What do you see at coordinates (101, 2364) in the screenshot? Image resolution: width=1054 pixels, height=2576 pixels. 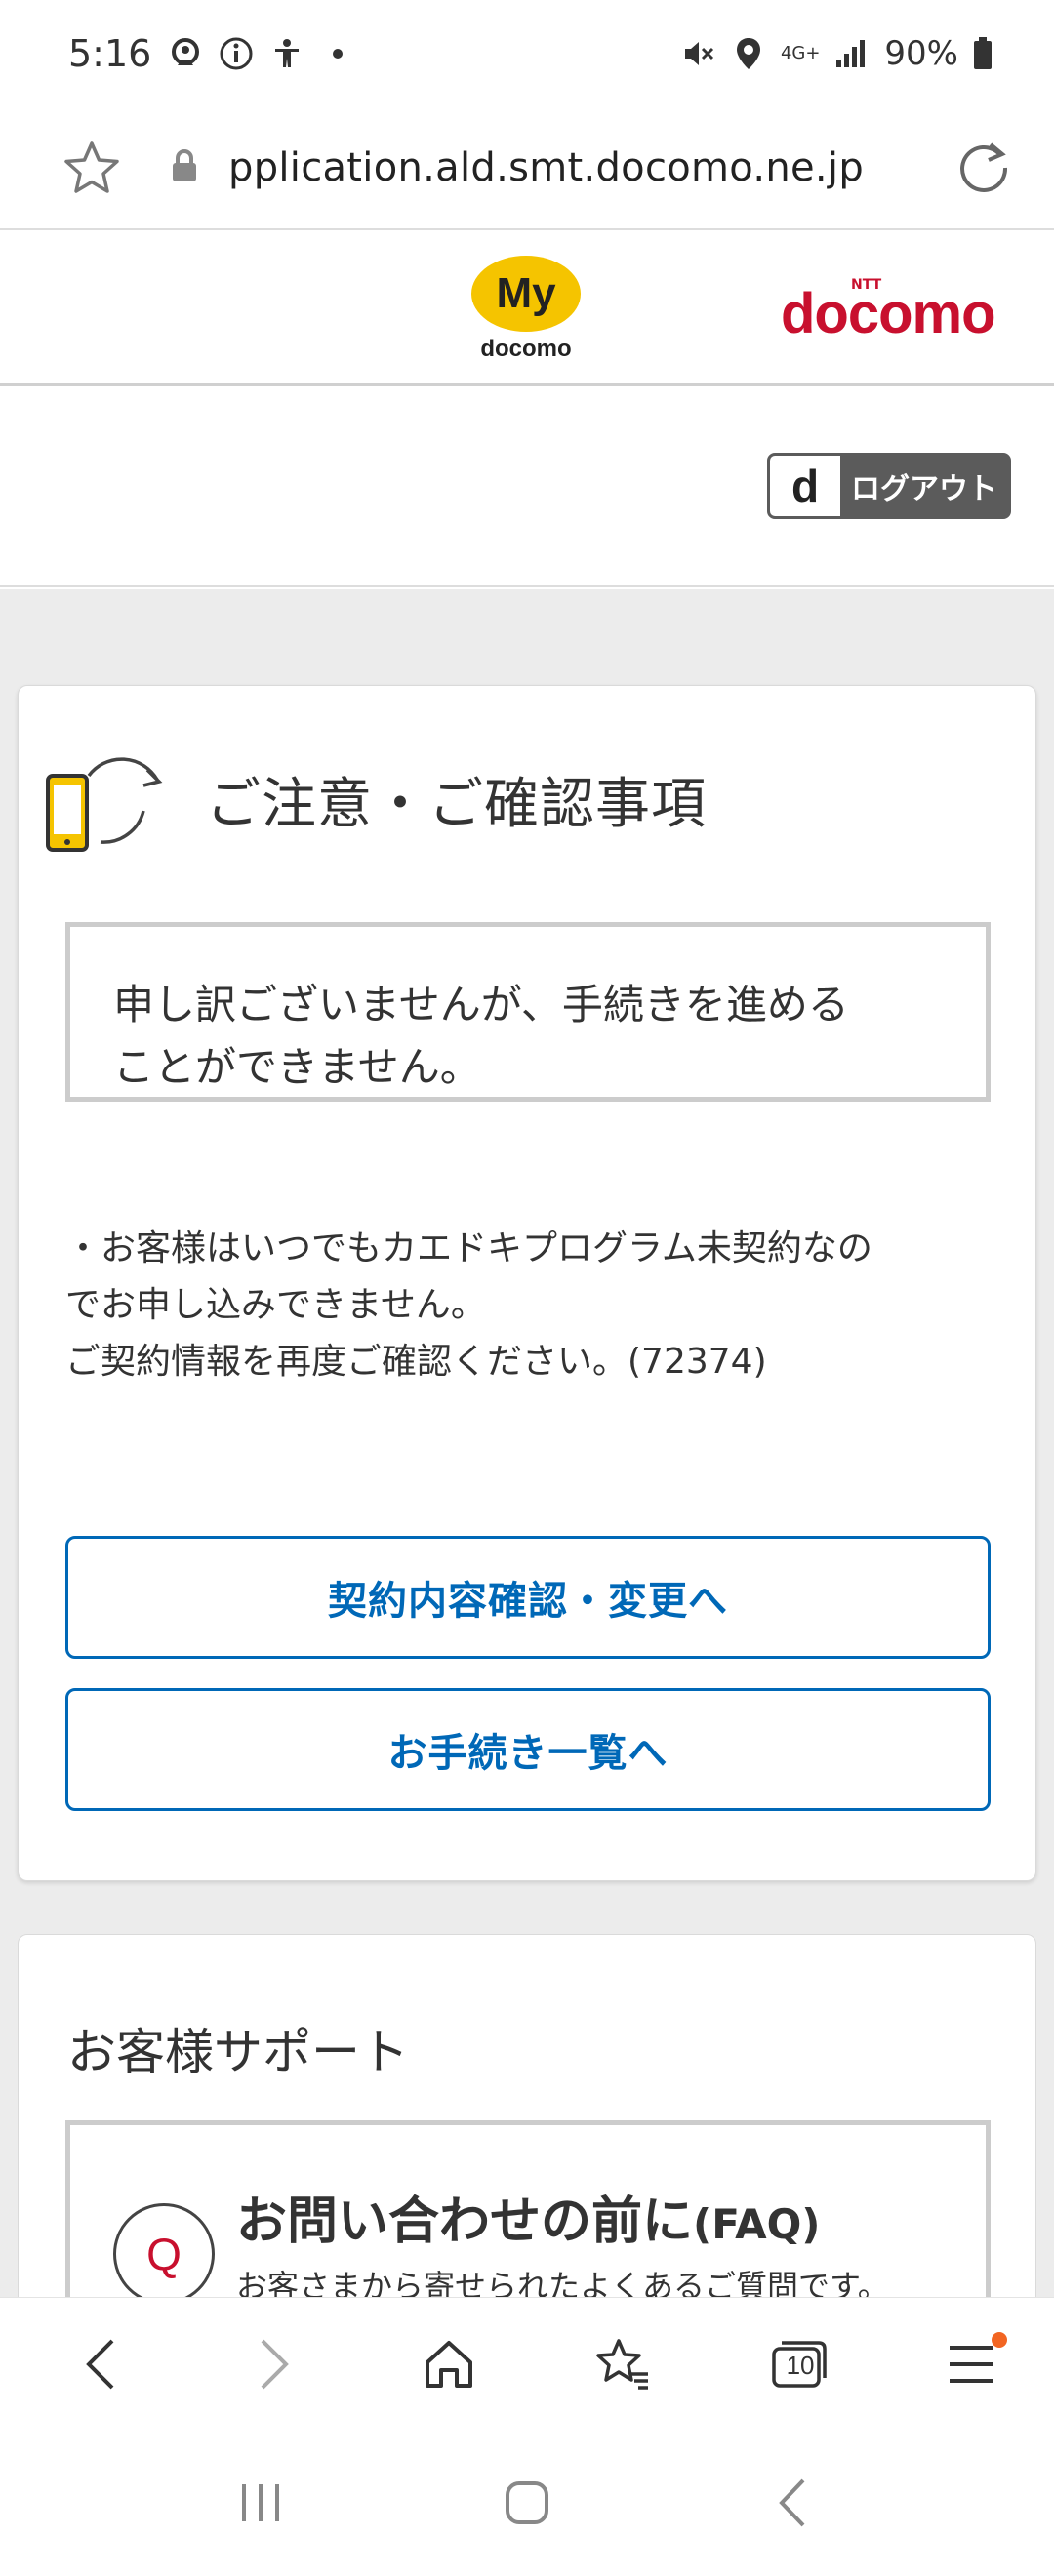 I see `back-arrow-icon` at bounding box center [101, 2364].